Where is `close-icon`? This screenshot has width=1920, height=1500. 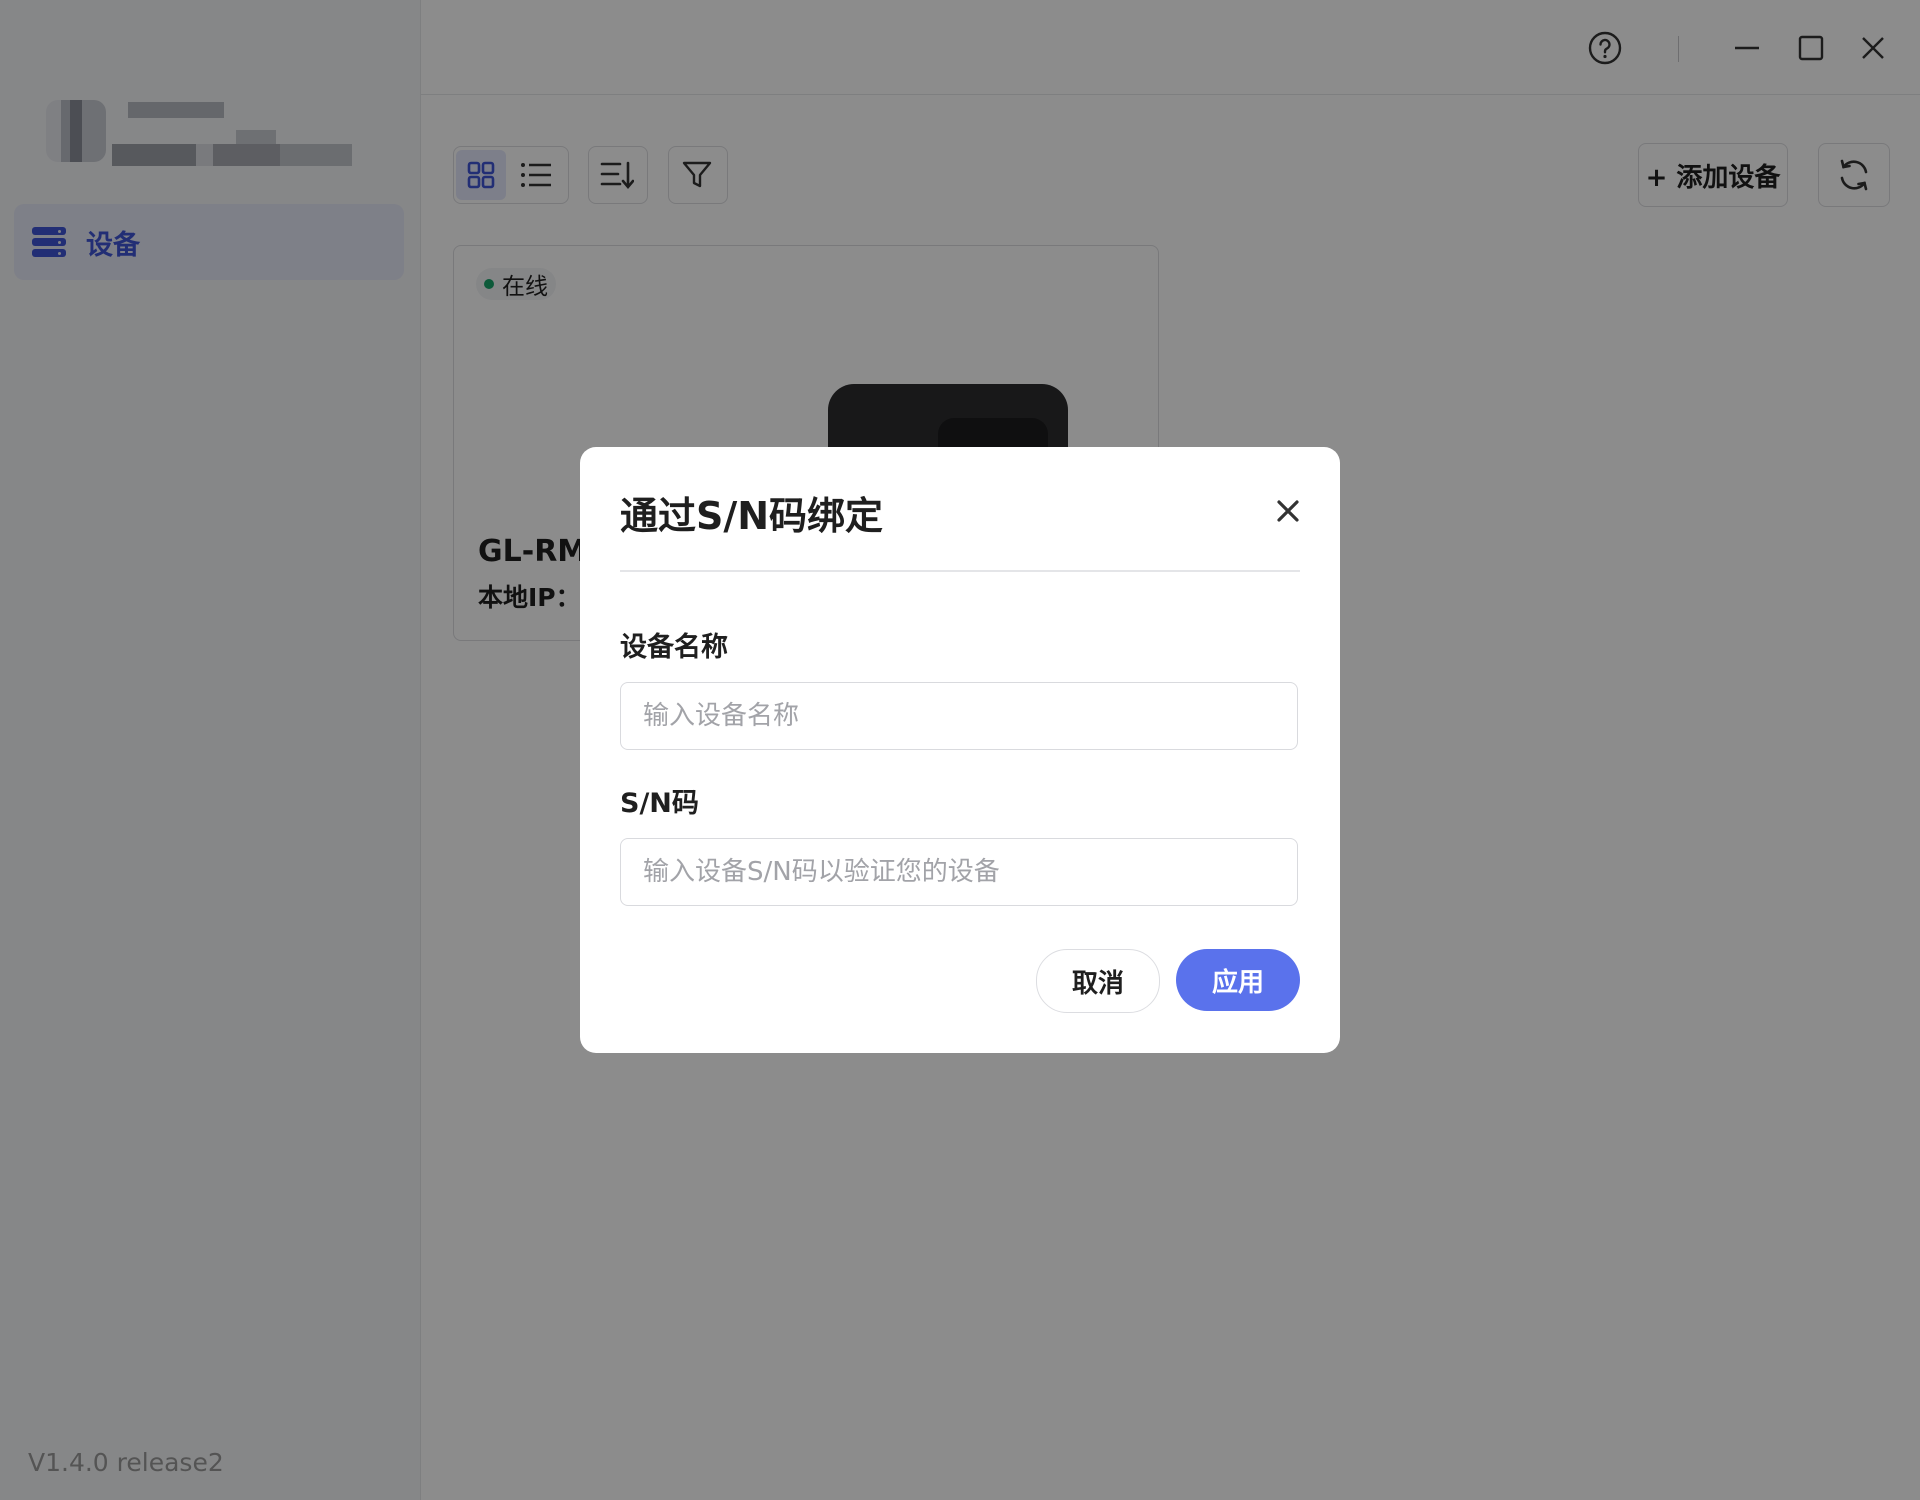 close-icon is located at coordinates (1288, 511).